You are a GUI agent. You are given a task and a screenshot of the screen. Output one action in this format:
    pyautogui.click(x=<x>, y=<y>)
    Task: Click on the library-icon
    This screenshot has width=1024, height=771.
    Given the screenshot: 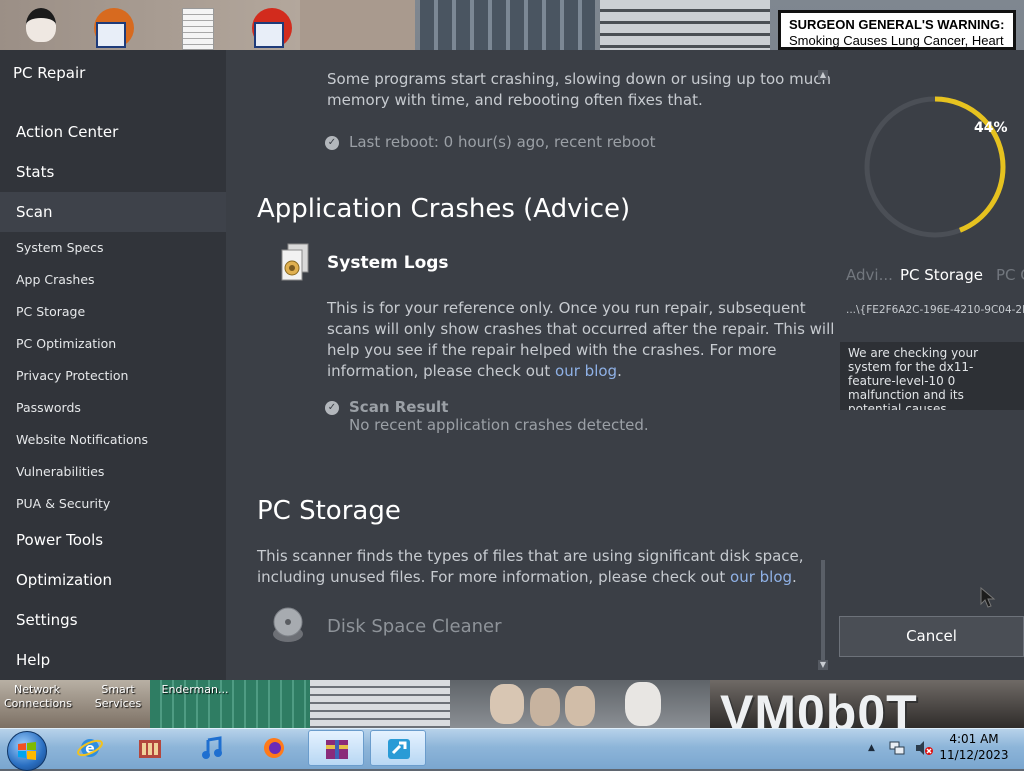 What is the action you would take?
    pyautogui.click(x=150, y=749)
    